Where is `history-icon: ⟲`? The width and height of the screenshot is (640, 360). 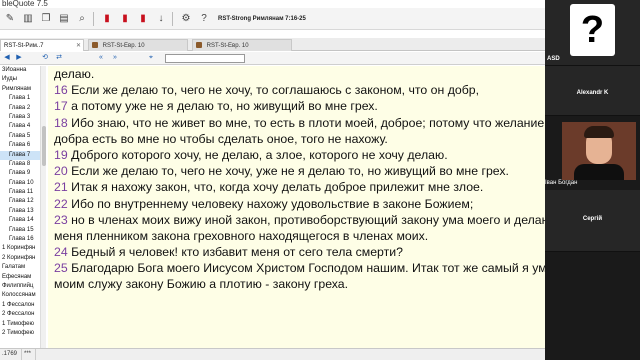
history-icon: ⟲ is located at coordinates (45, 58).